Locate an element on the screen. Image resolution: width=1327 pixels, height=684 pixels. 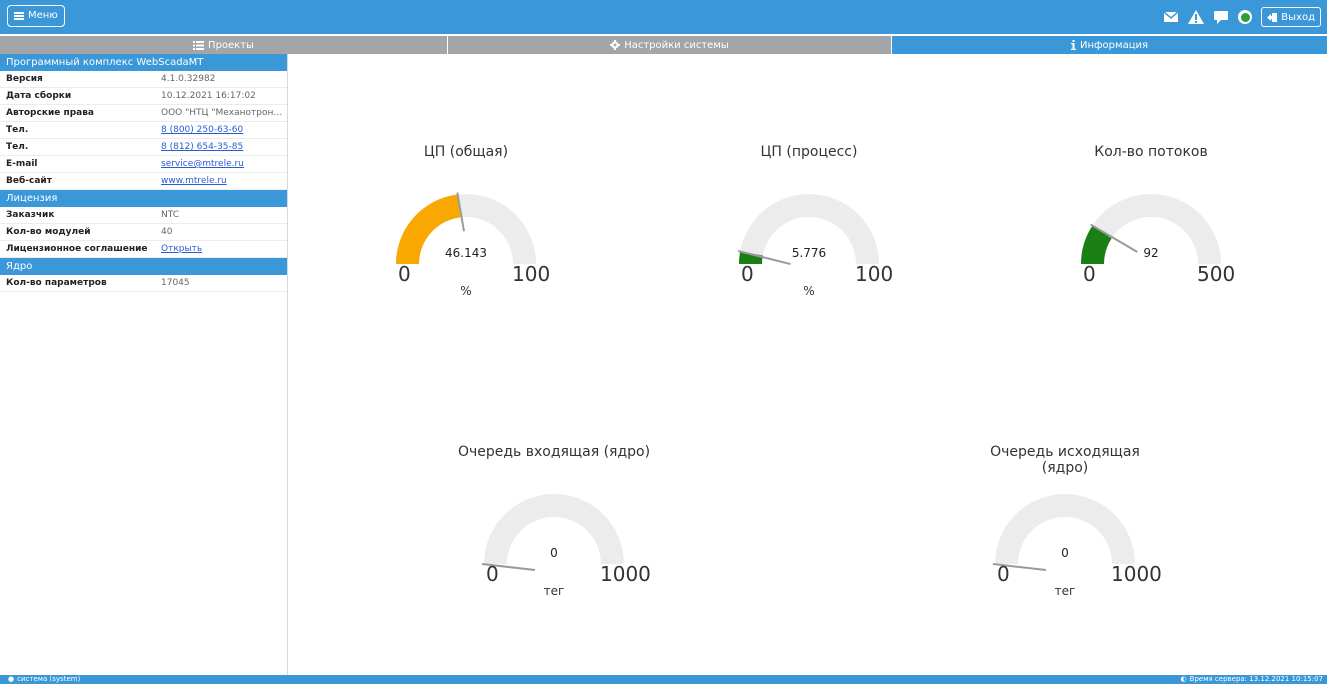
info-row: Кол-во параметров 17045 is located at coordinates (143, 283).